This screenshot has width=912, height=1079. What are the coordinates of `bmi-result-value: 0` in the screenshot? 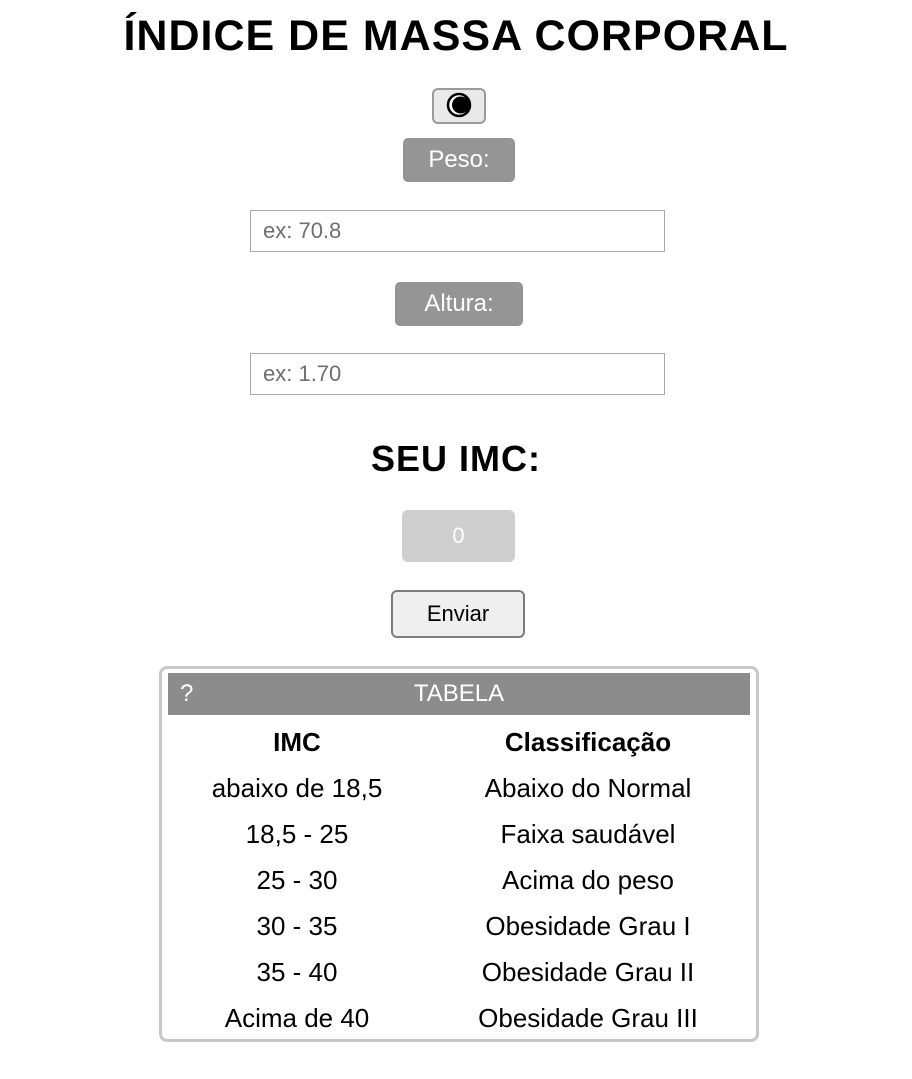 It's located at (458, 536).